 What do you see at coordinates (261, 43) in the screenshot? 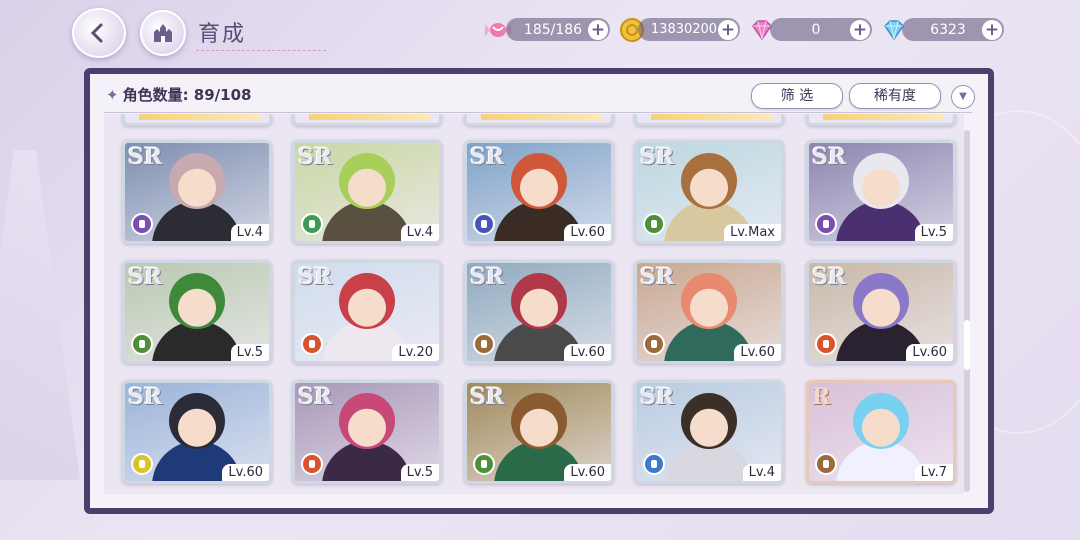
I see `title-underline-decoration` at bounding box center [261, 43].